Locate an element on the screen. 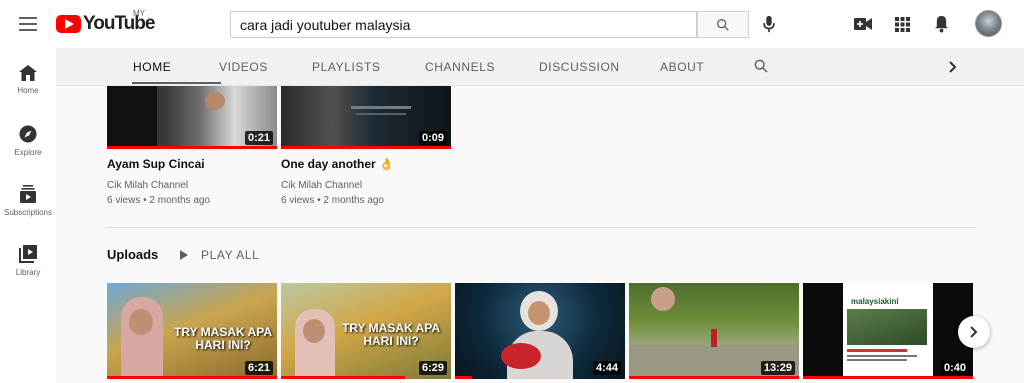 This screenshot has height=383, width=1024. sidebar-item-label: Explore is located at coordinates (28, 152).